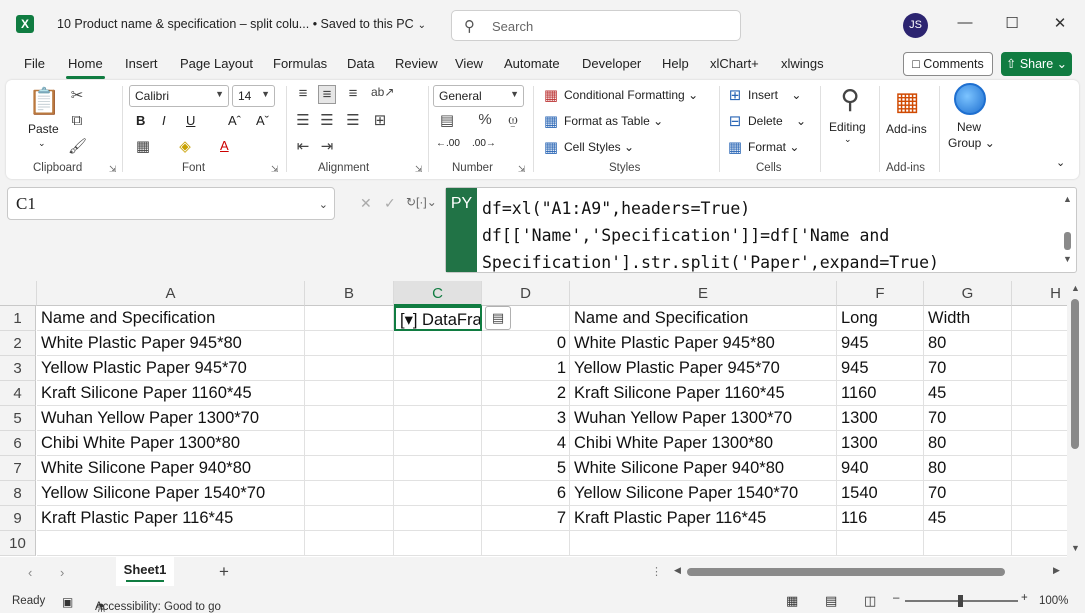  I want to click on row-header-5: 5, so click(18, 418).